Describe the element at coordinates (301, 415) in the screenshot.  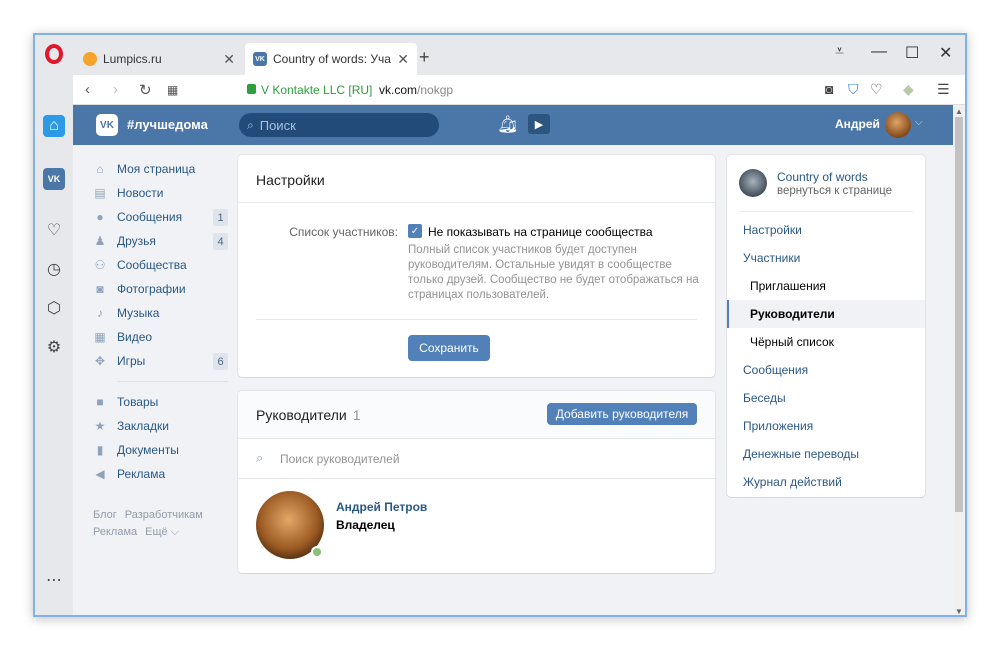
I see `managers-title-text: Руководители` at that location.